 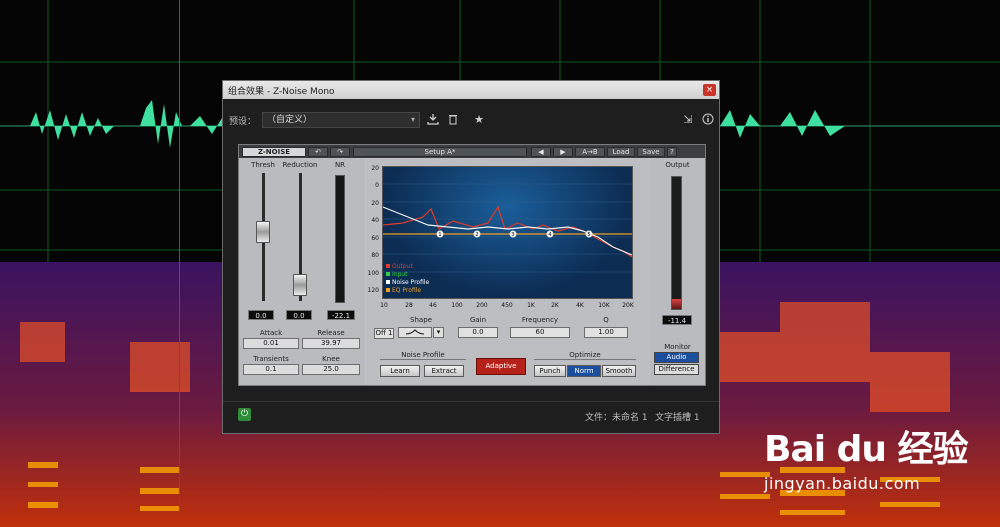 What do you see at coordinates (549, 235) in the screenshot?
I see `band-number-4: 4` at bounding box center [549, 235].